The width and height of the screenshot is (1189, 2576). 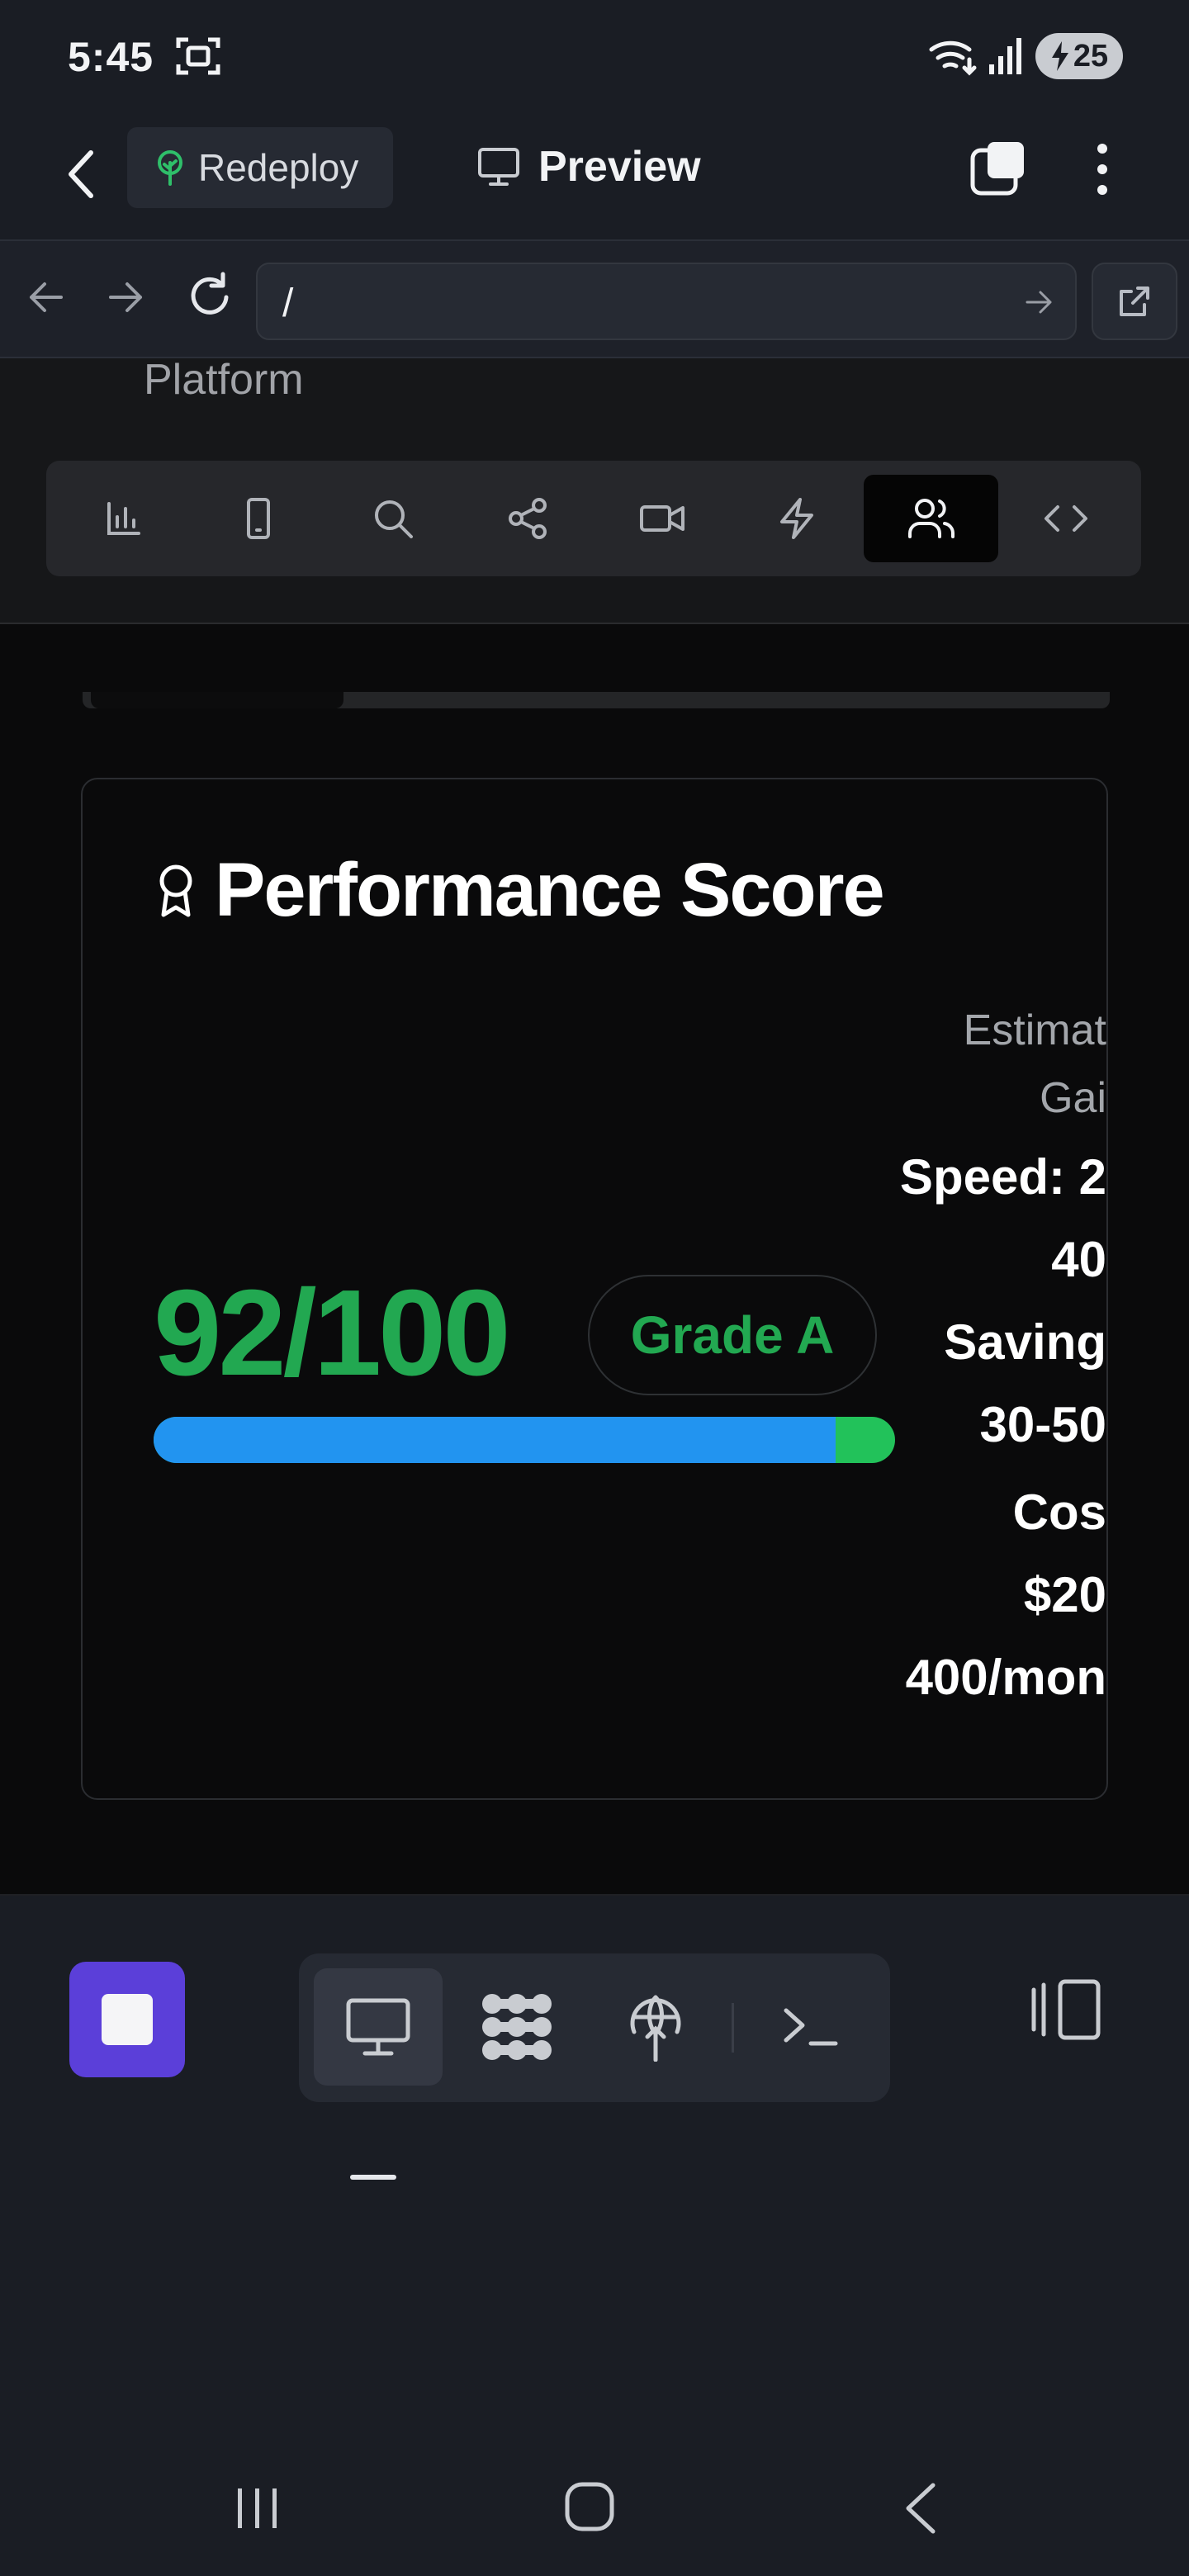 What do you see at coordinates (1025, 1342) in the screenshot?
I see `savings-line1: Saving` at bounding box center [1025, 1342].